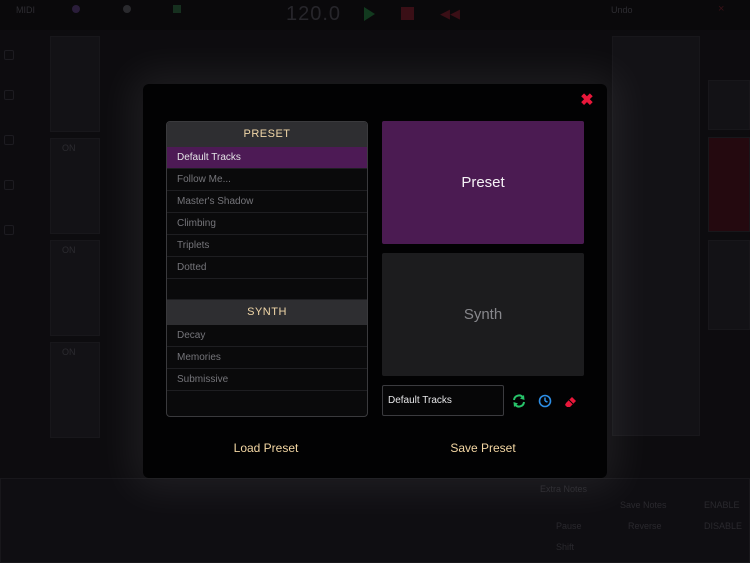  What do you see at coordinates (545, 401) in the screenshot?
I see `clock-icon` at bounding box center [545, 401].